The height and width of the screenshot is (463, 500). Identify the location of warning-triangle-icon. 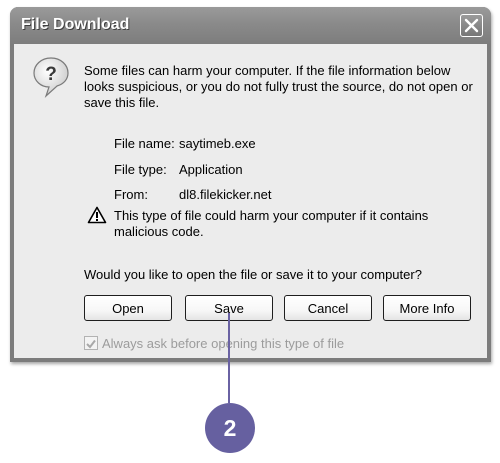
(97, 215).